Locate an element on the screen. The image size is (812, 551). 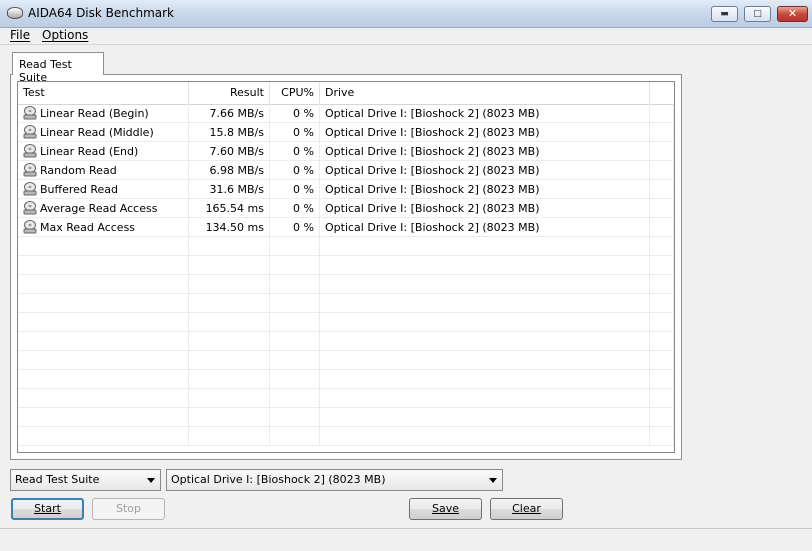
column-header-cpu: CPU% is located at coordinates (295, 93).